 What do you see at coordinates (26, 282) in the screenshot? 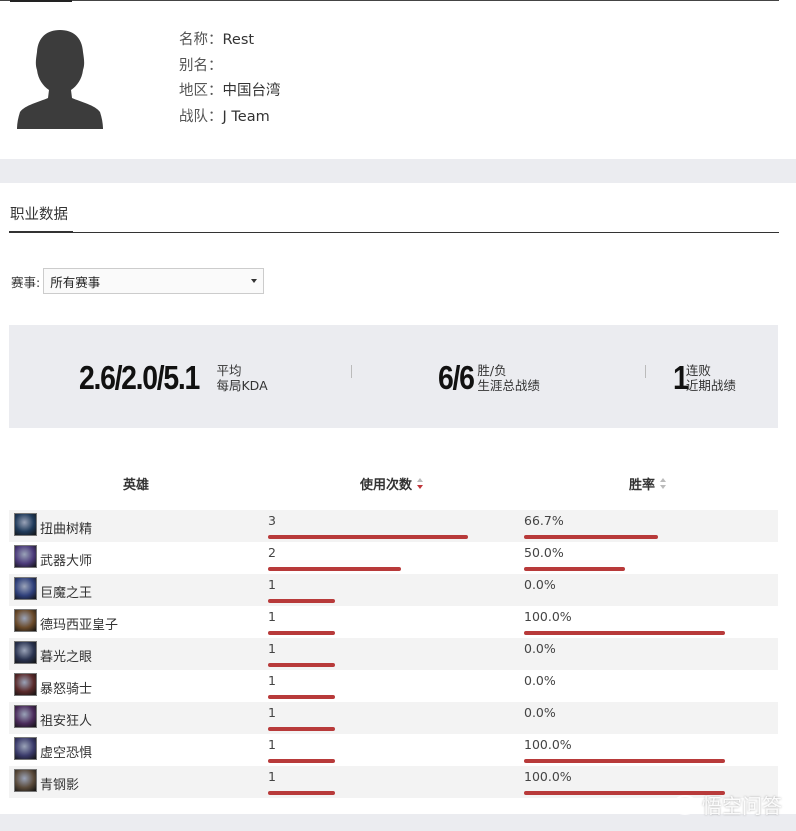
I see `event-filter-label: 赛事:` at bounding box center [26, 282].